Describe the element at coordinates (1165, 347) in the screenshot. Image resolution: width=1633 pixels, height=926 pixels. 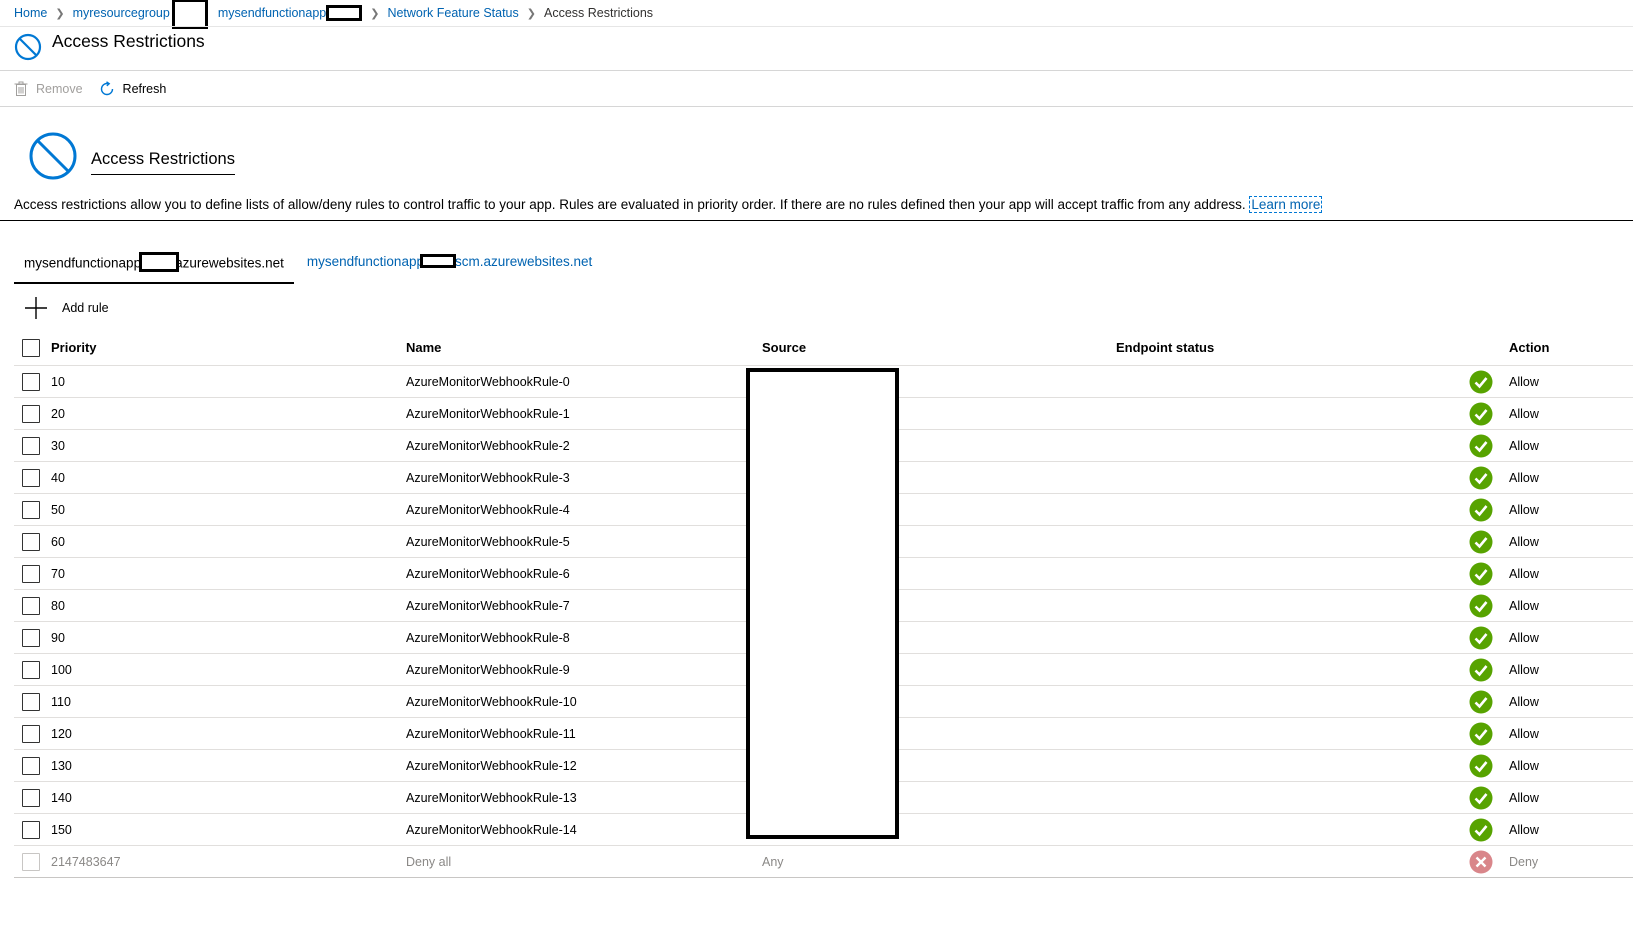
I see `column-header-endpoint-status: Endpoint status` at that location.